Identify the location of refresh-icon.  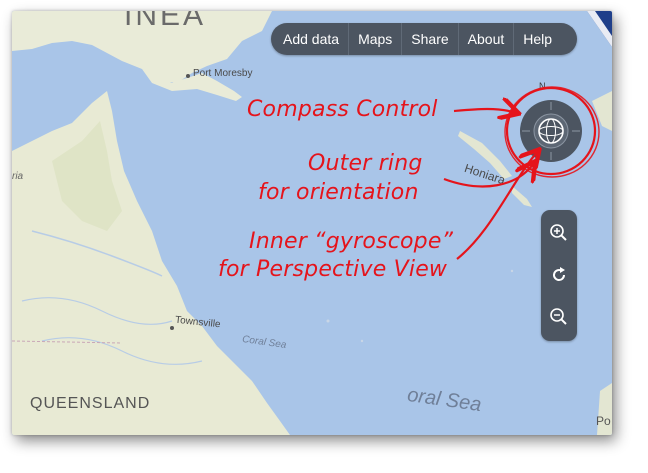
(559, 274).